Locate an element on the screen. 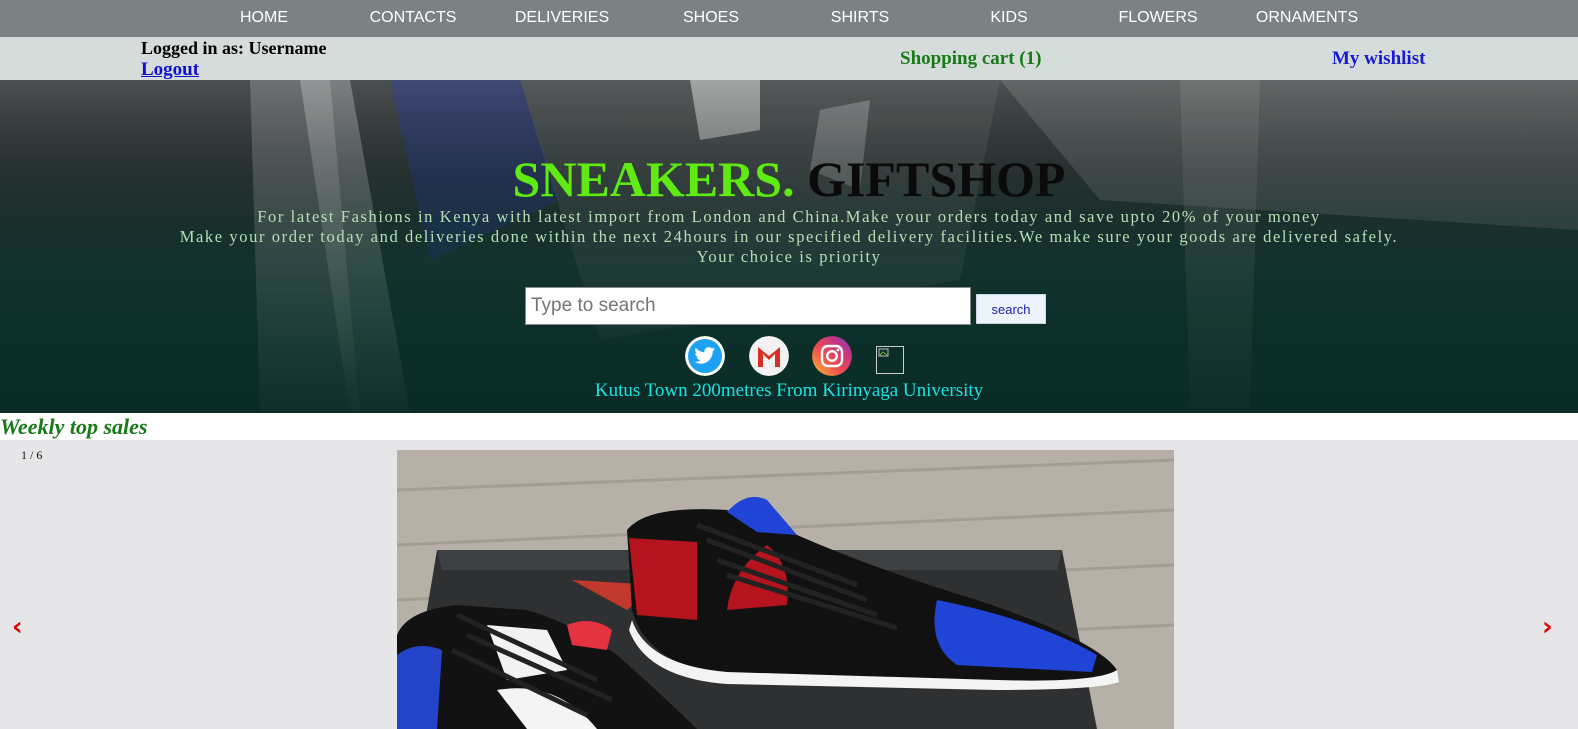 Image resolution: width=1578 pixels, height=729 pixels. site-brand: SNEAKERS. GIFTSHOP is located at coordinates (789, 179).